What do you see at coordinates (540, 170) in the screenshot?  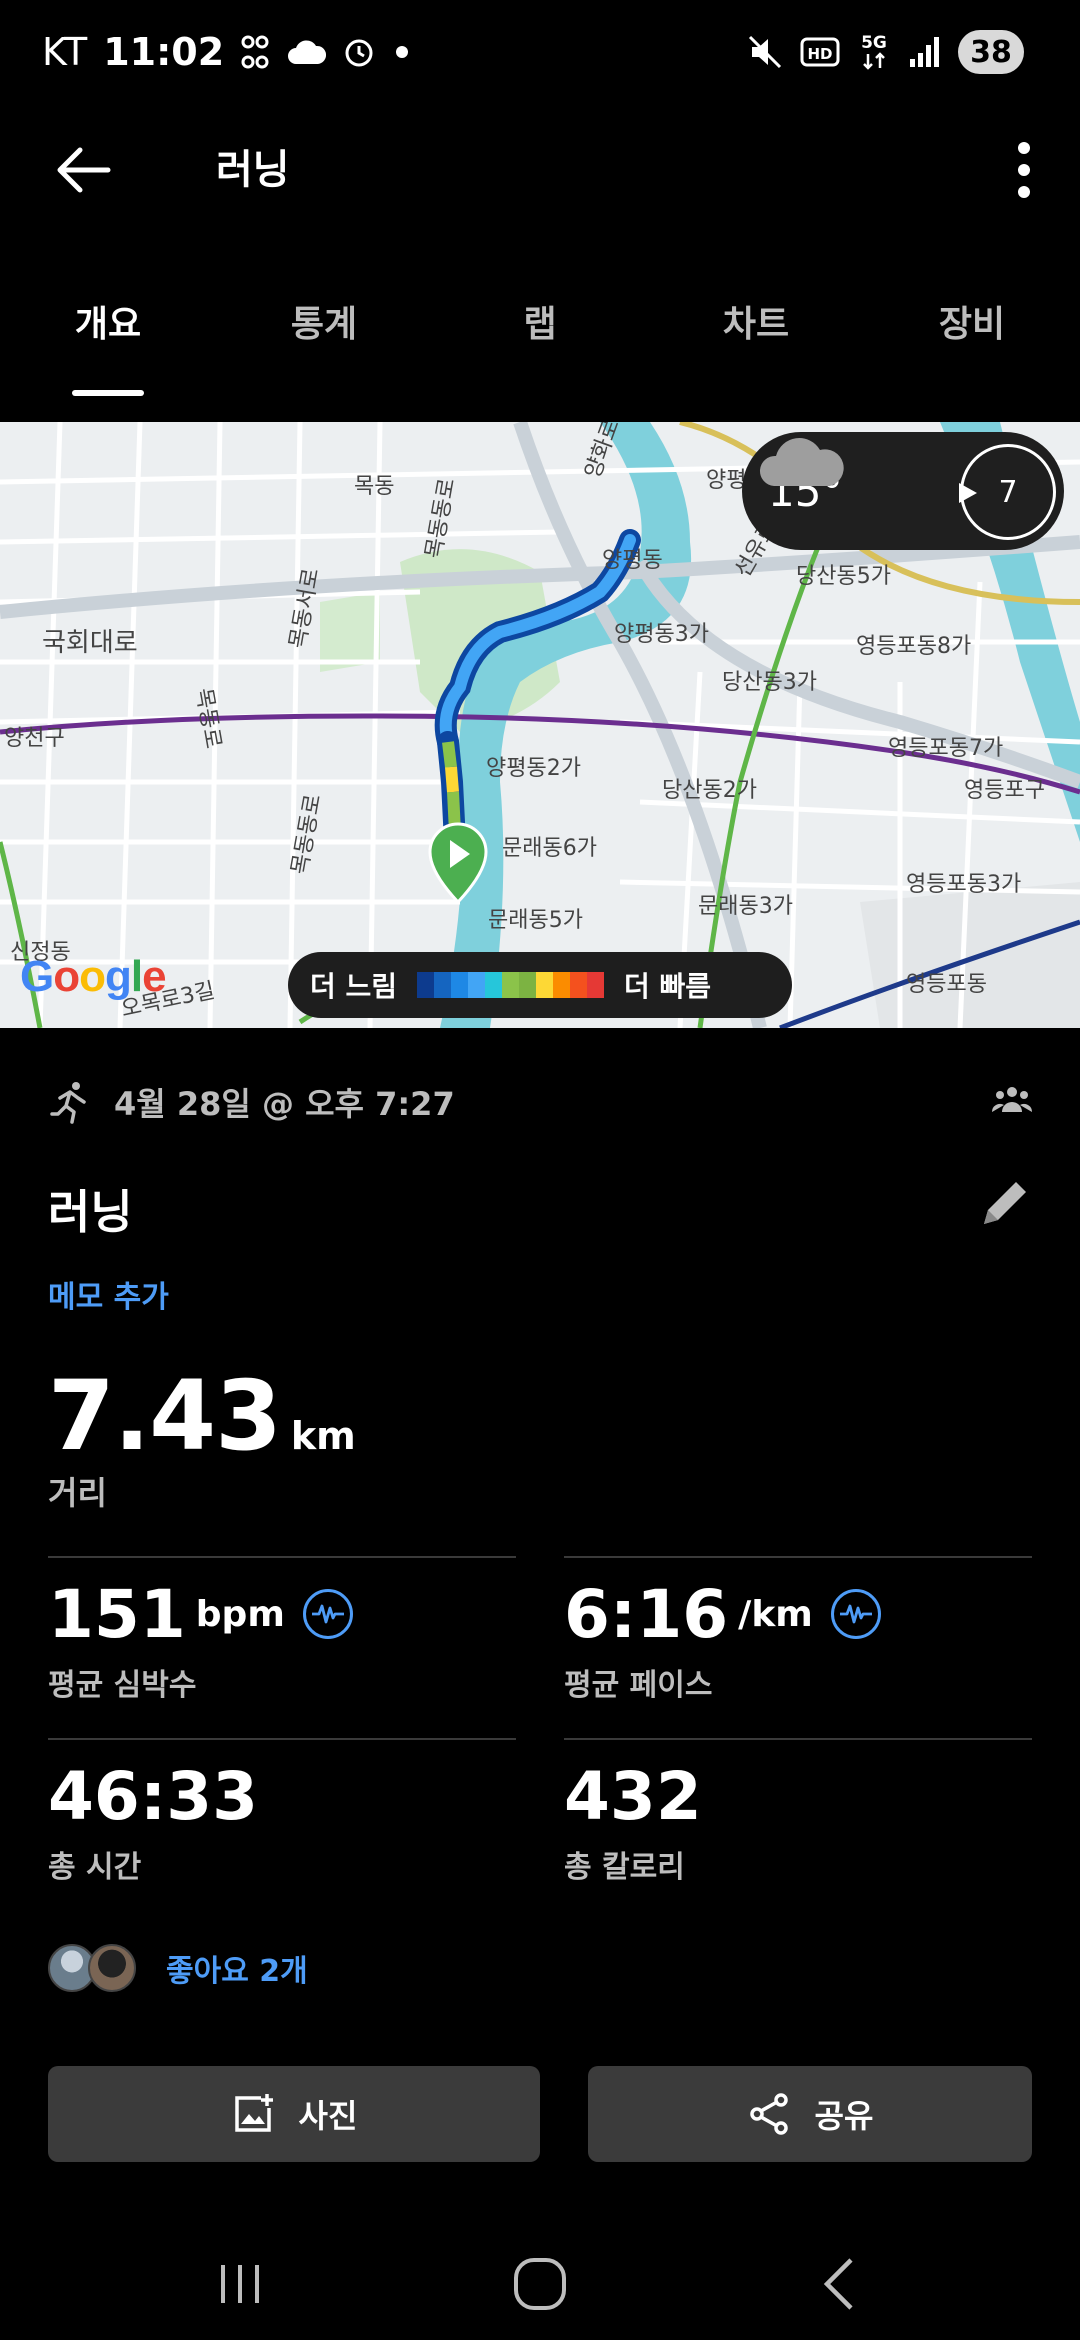 I see `app-bar: 러닝` at bounding box center [540, 170].